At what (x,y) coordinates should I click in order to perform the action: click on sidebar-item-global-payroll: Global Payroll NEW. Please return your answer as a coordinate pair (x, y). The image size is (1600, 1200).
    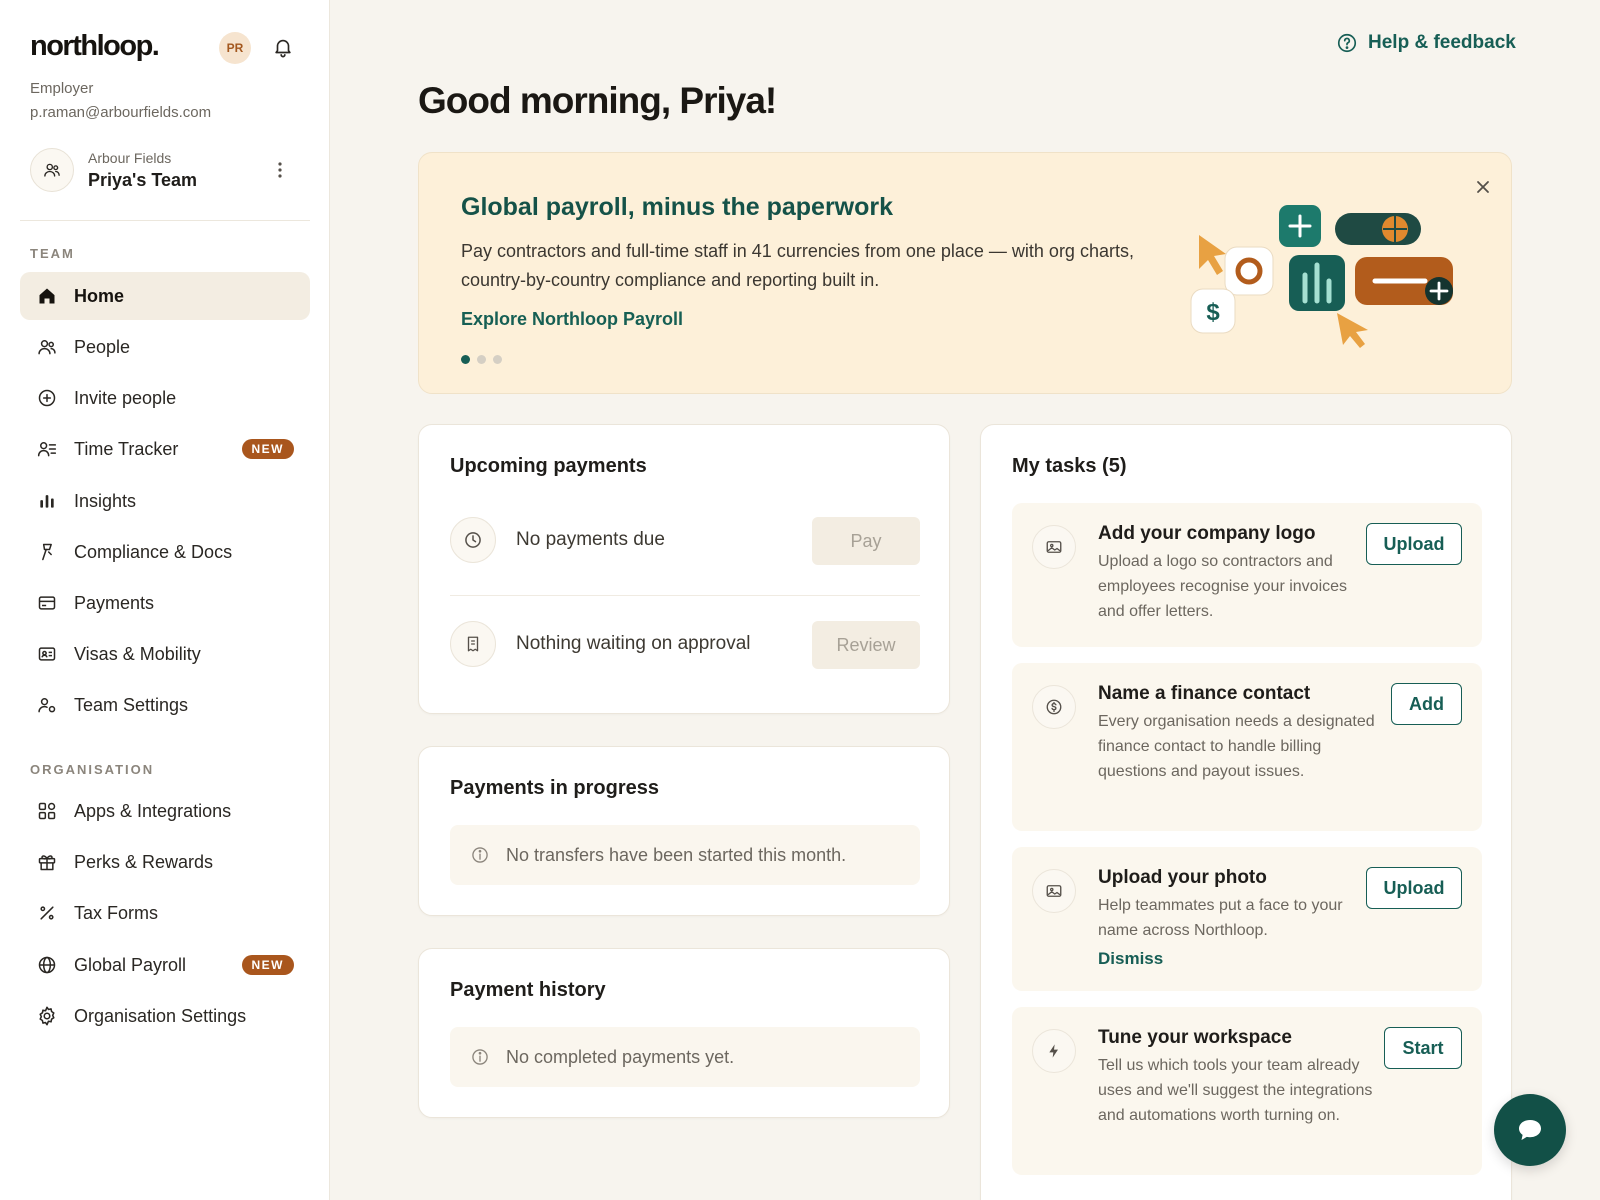
    Looking at the image, I should click on (165, 965).